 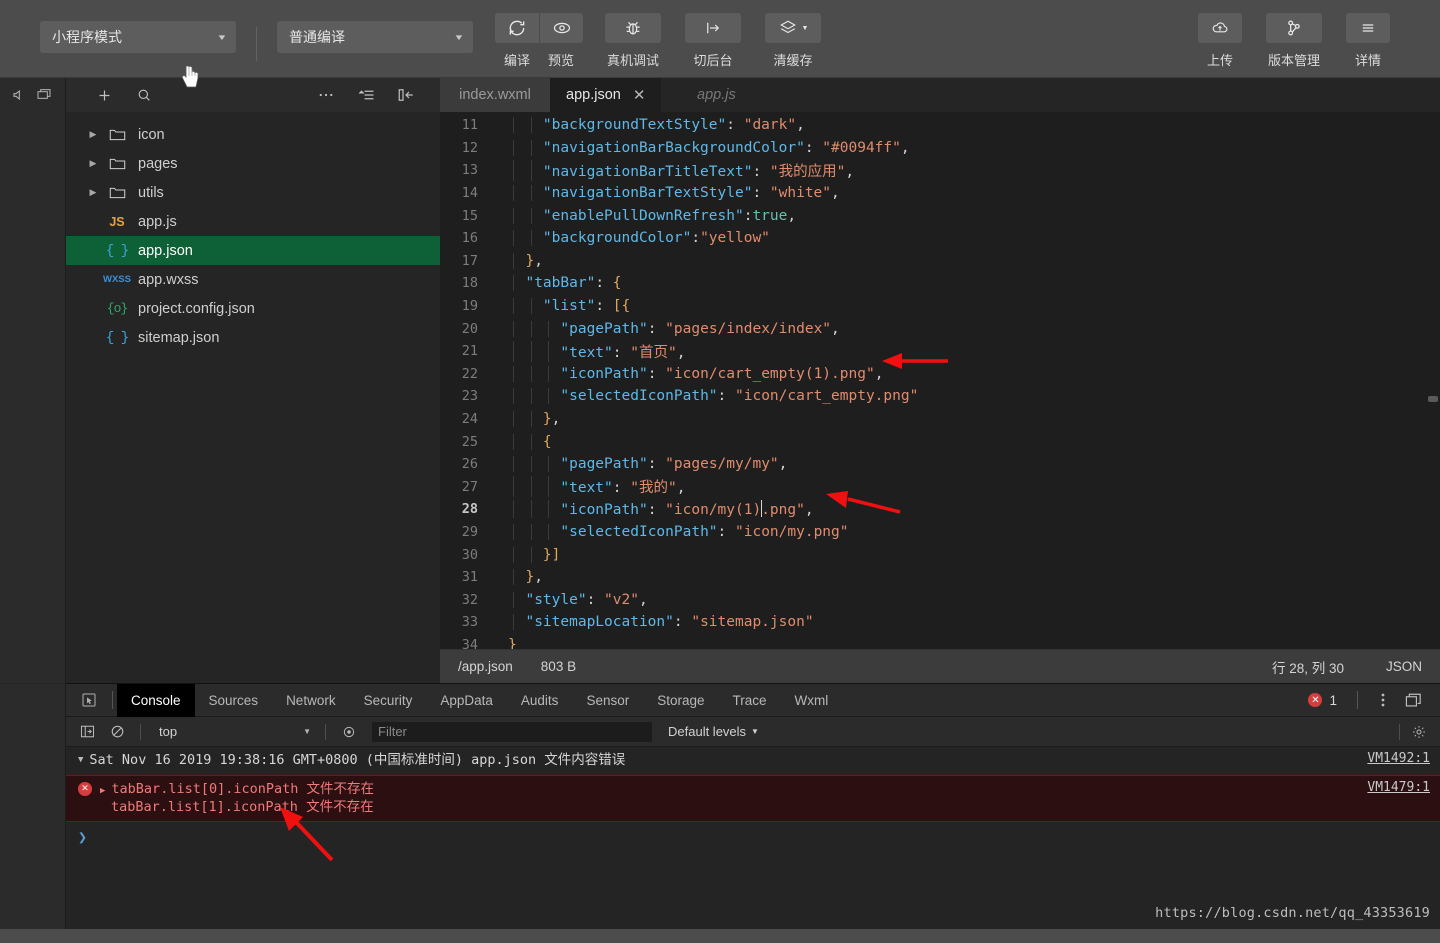 I want to click on add-icon, so click(x=104, y=95).